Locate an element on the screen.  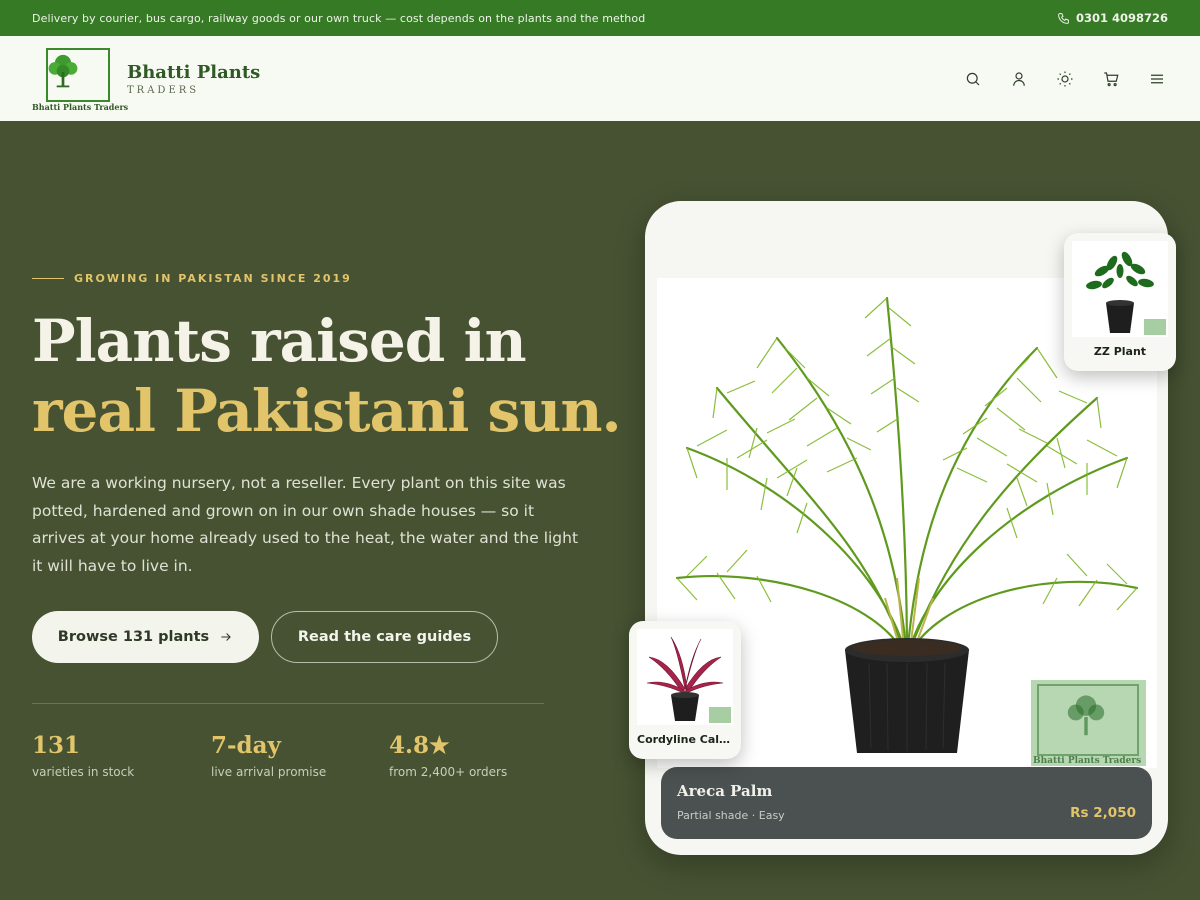
mini-card-cordyline: Cordyline Calypso is located at coordinates (685, 690).